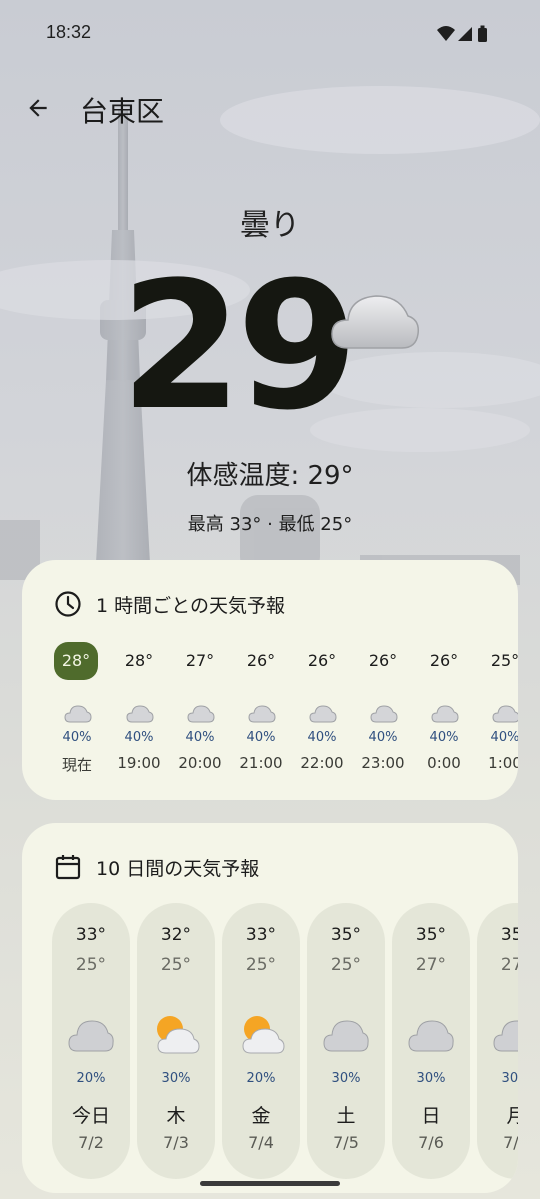  I want to click on hourly-time: 1:00, so click(503, 763).